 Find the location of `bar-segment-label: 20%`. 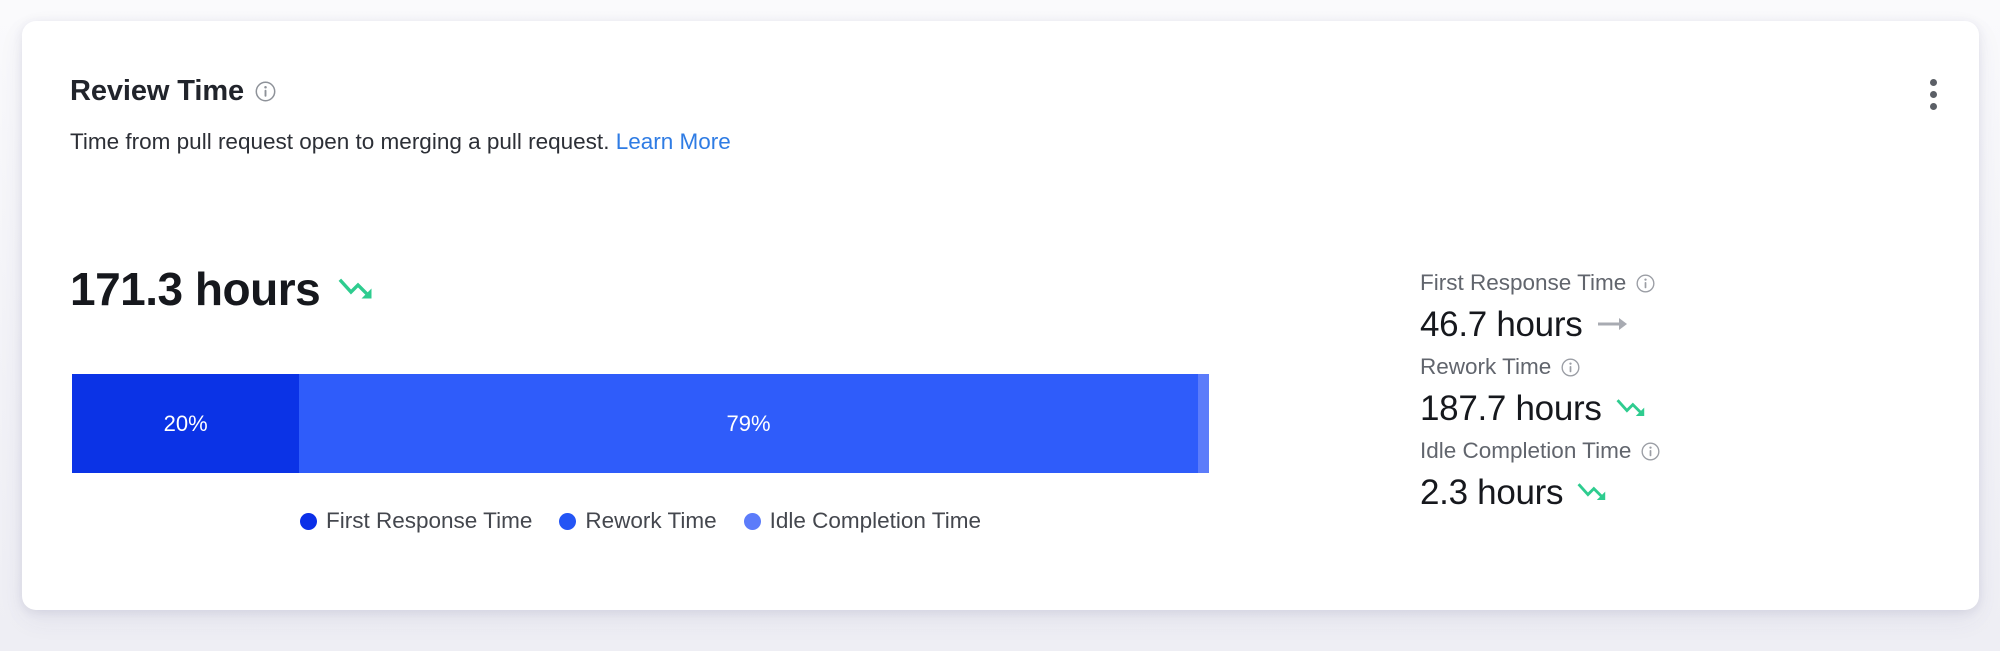

bar-segment-label: 20% is located at coordinates (185, 423).